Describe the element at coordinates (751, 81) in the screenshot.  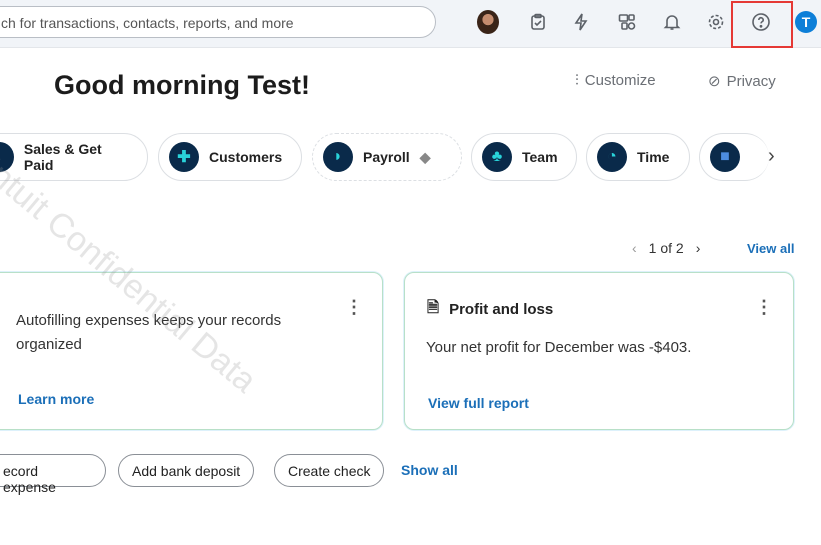
I see `privacy-label: Privacy` at that location.